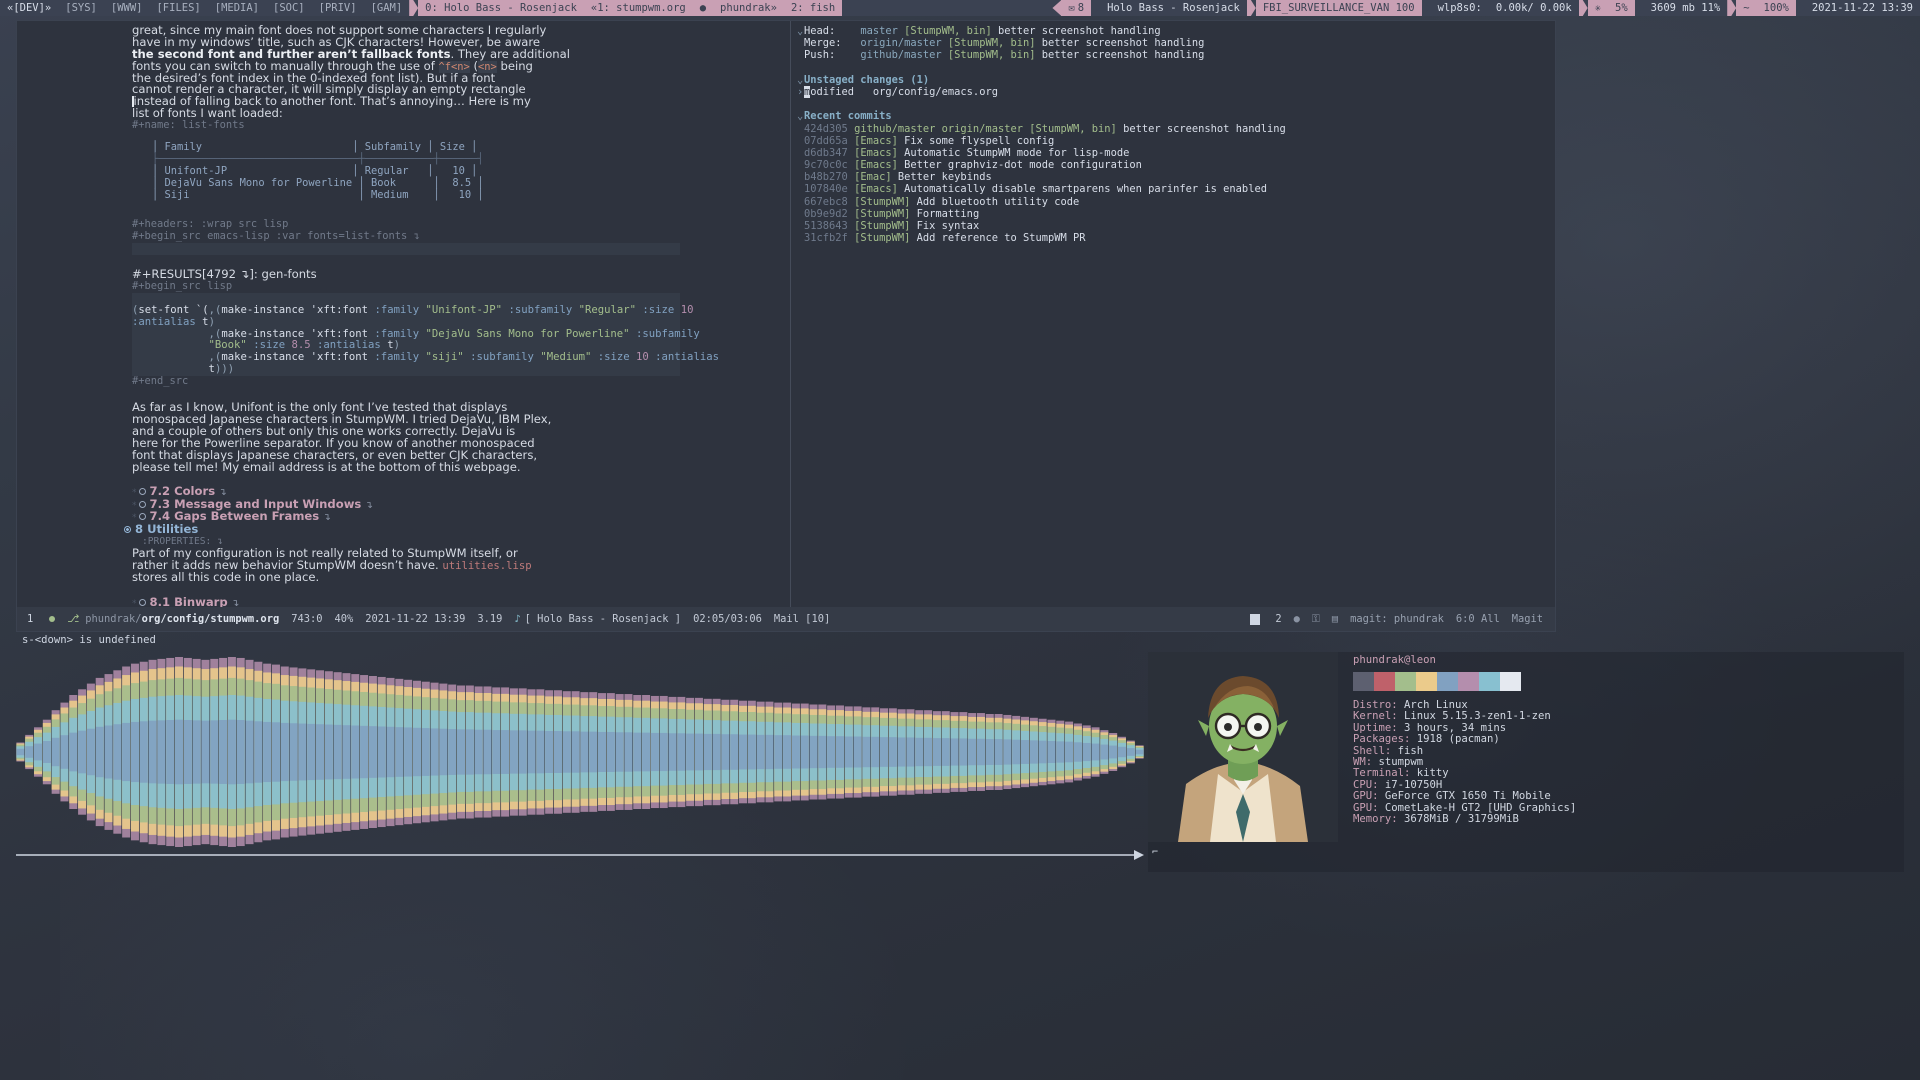 The height and width of the screenshot is (1080, 1920). I want to click on powerline-sep-7-icon, so click(1800, 8).